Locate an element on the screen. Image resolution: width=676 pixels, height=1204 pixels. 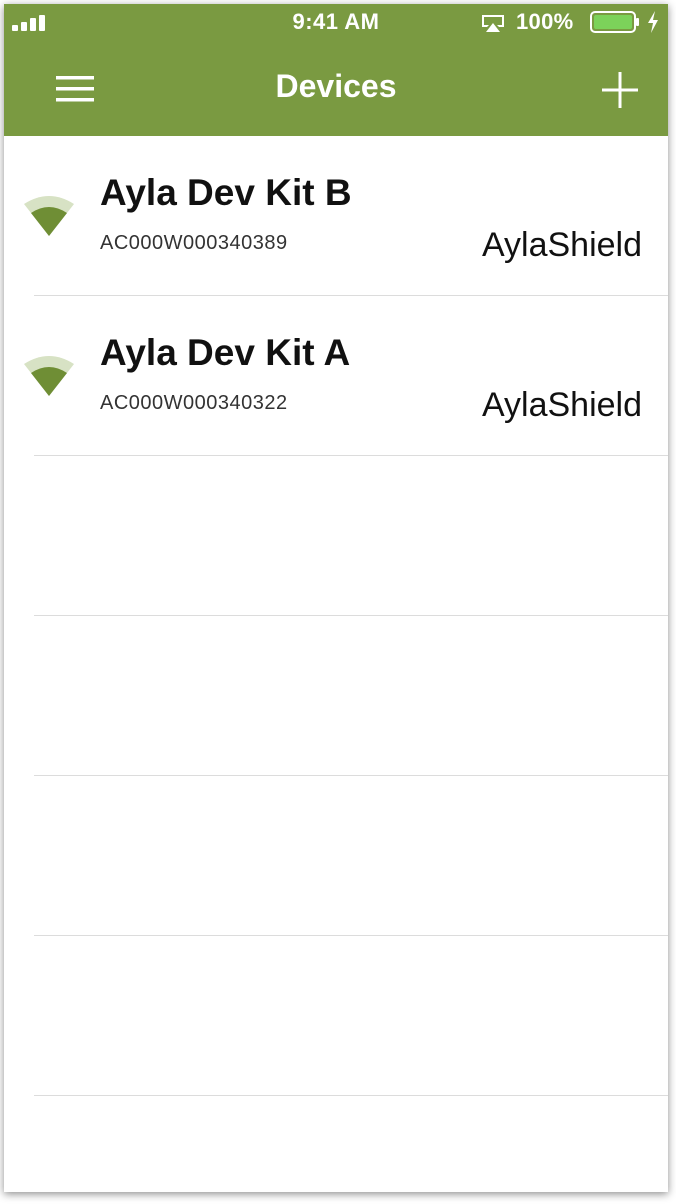
device-name: Ayla Dev Kit B is located at coordinates (226, 192).